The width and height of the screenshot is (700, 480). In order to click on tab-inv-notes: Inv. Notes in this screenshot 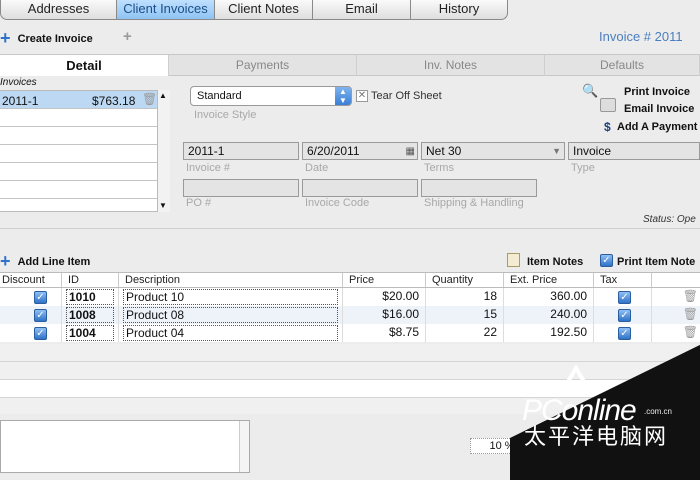, I will do `click(451, 65)`.